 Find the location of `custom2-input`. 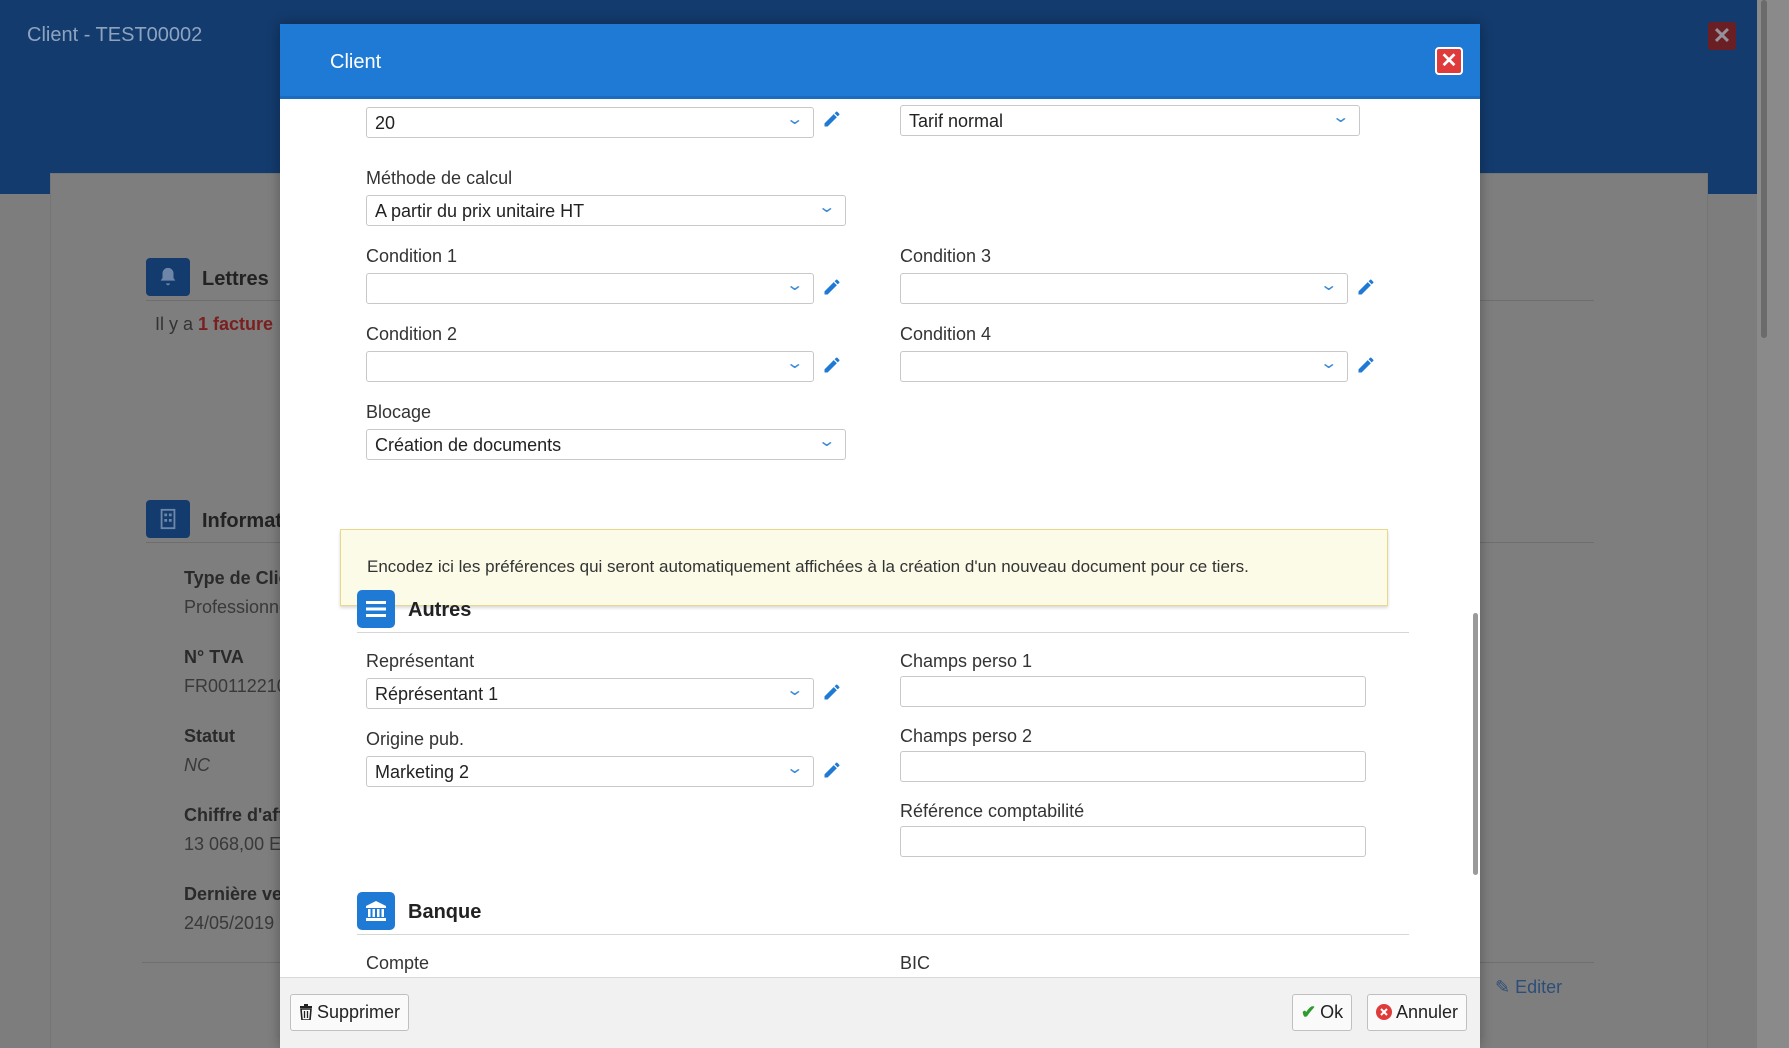

custom2-input is located at coordinates (1133, 766).